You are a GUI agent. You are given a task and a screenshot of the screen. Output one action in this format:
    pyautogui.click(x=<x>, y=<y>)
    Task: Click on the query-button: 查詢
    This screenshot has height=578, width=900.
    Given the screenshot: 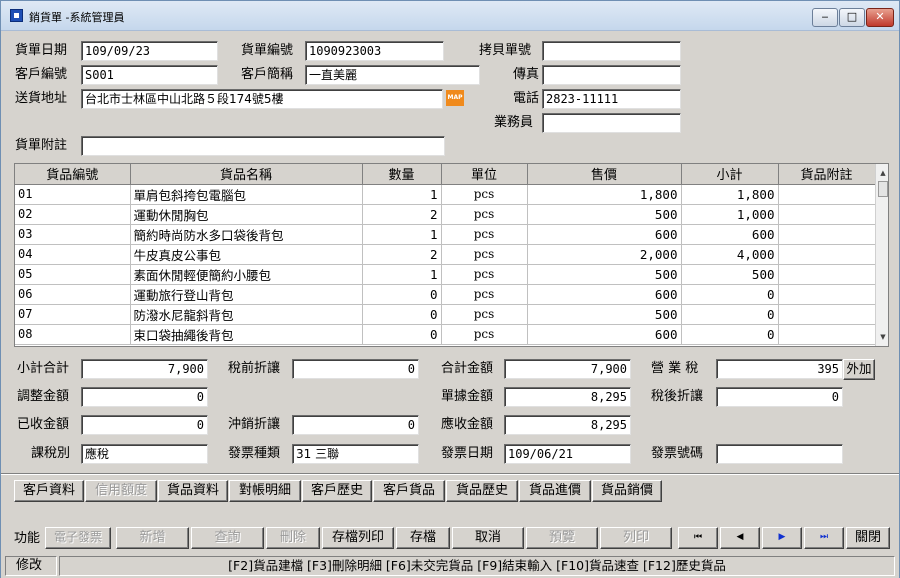 What is the action you would take?
    pyautogui.click(x=227, y=538)
    